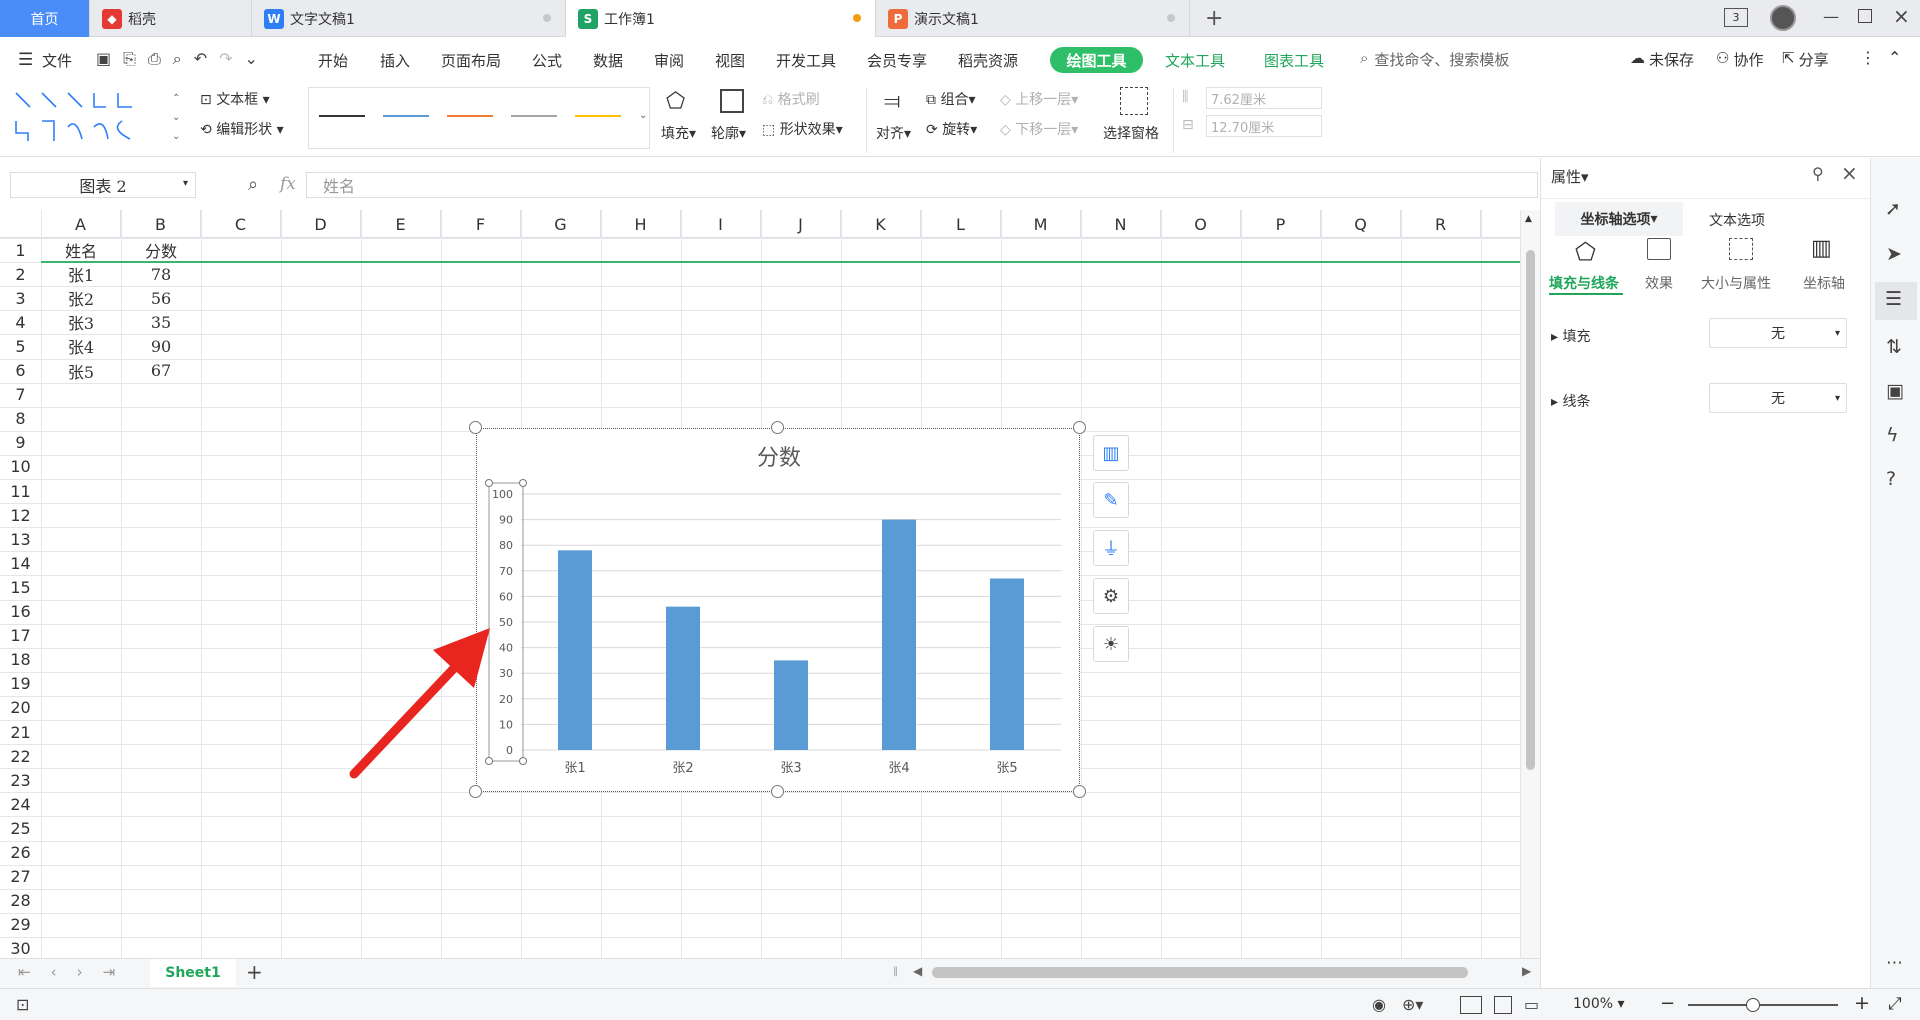 The height and width of the screenshot is (1020, 1920). I want to click on tab-docer: ◆ 稻壳, so click(171, 18).